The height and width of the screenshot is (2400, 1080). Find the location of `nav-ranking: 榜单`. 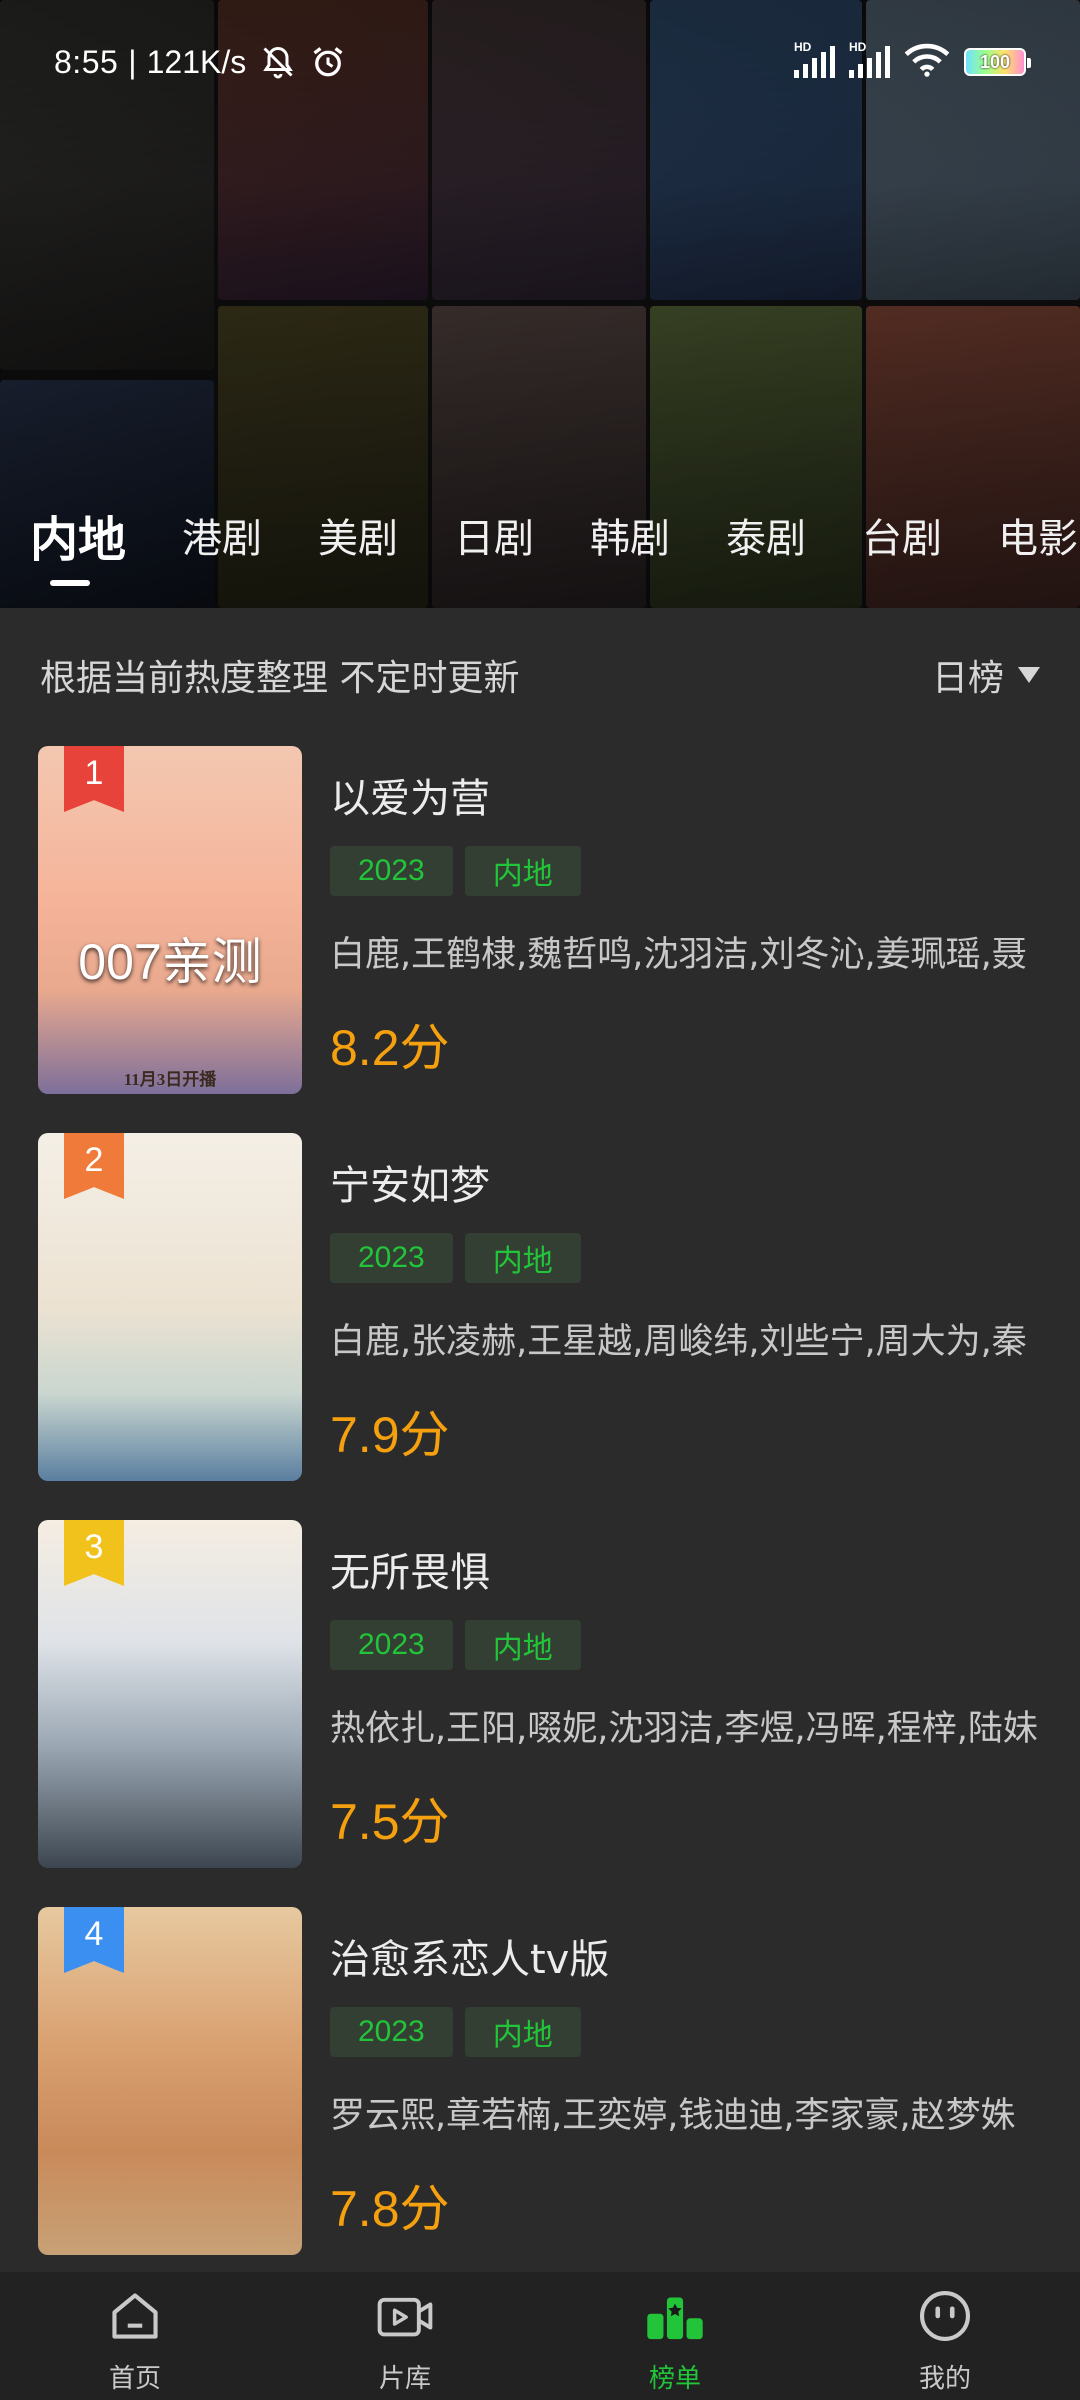

nav-ranking: 榜单 is located at coordinates (675, 2336).